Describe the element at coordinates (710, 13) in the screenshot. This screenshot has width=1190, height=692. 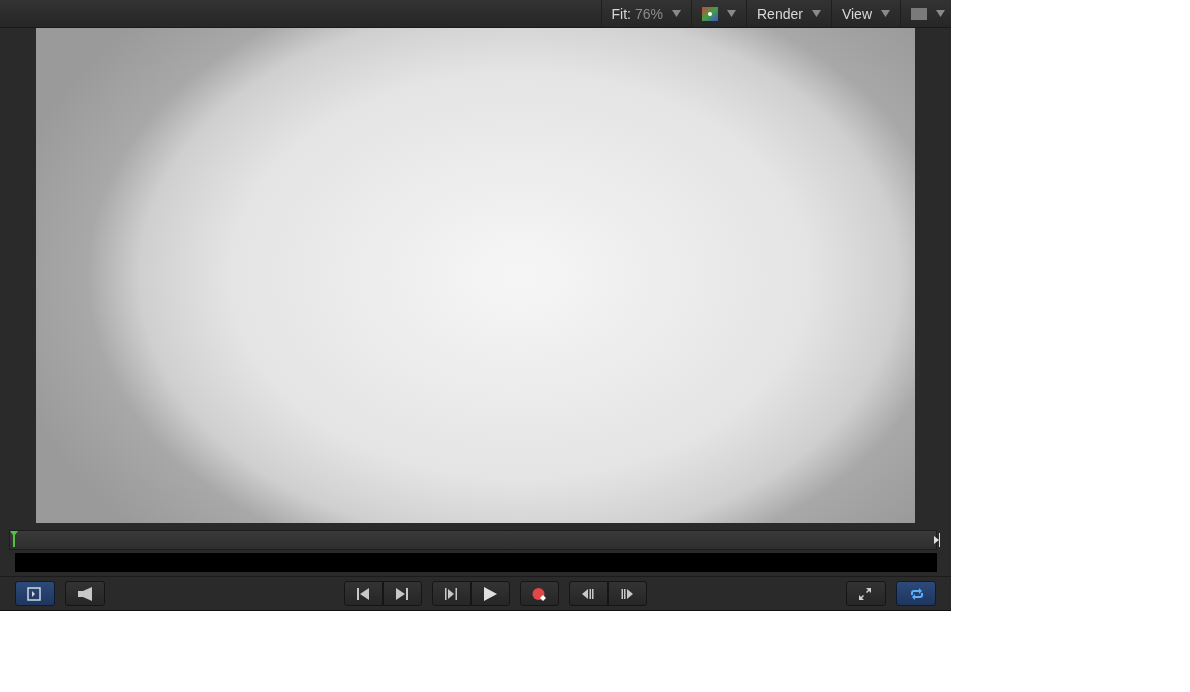
I see `color-channels-icon` at that location.